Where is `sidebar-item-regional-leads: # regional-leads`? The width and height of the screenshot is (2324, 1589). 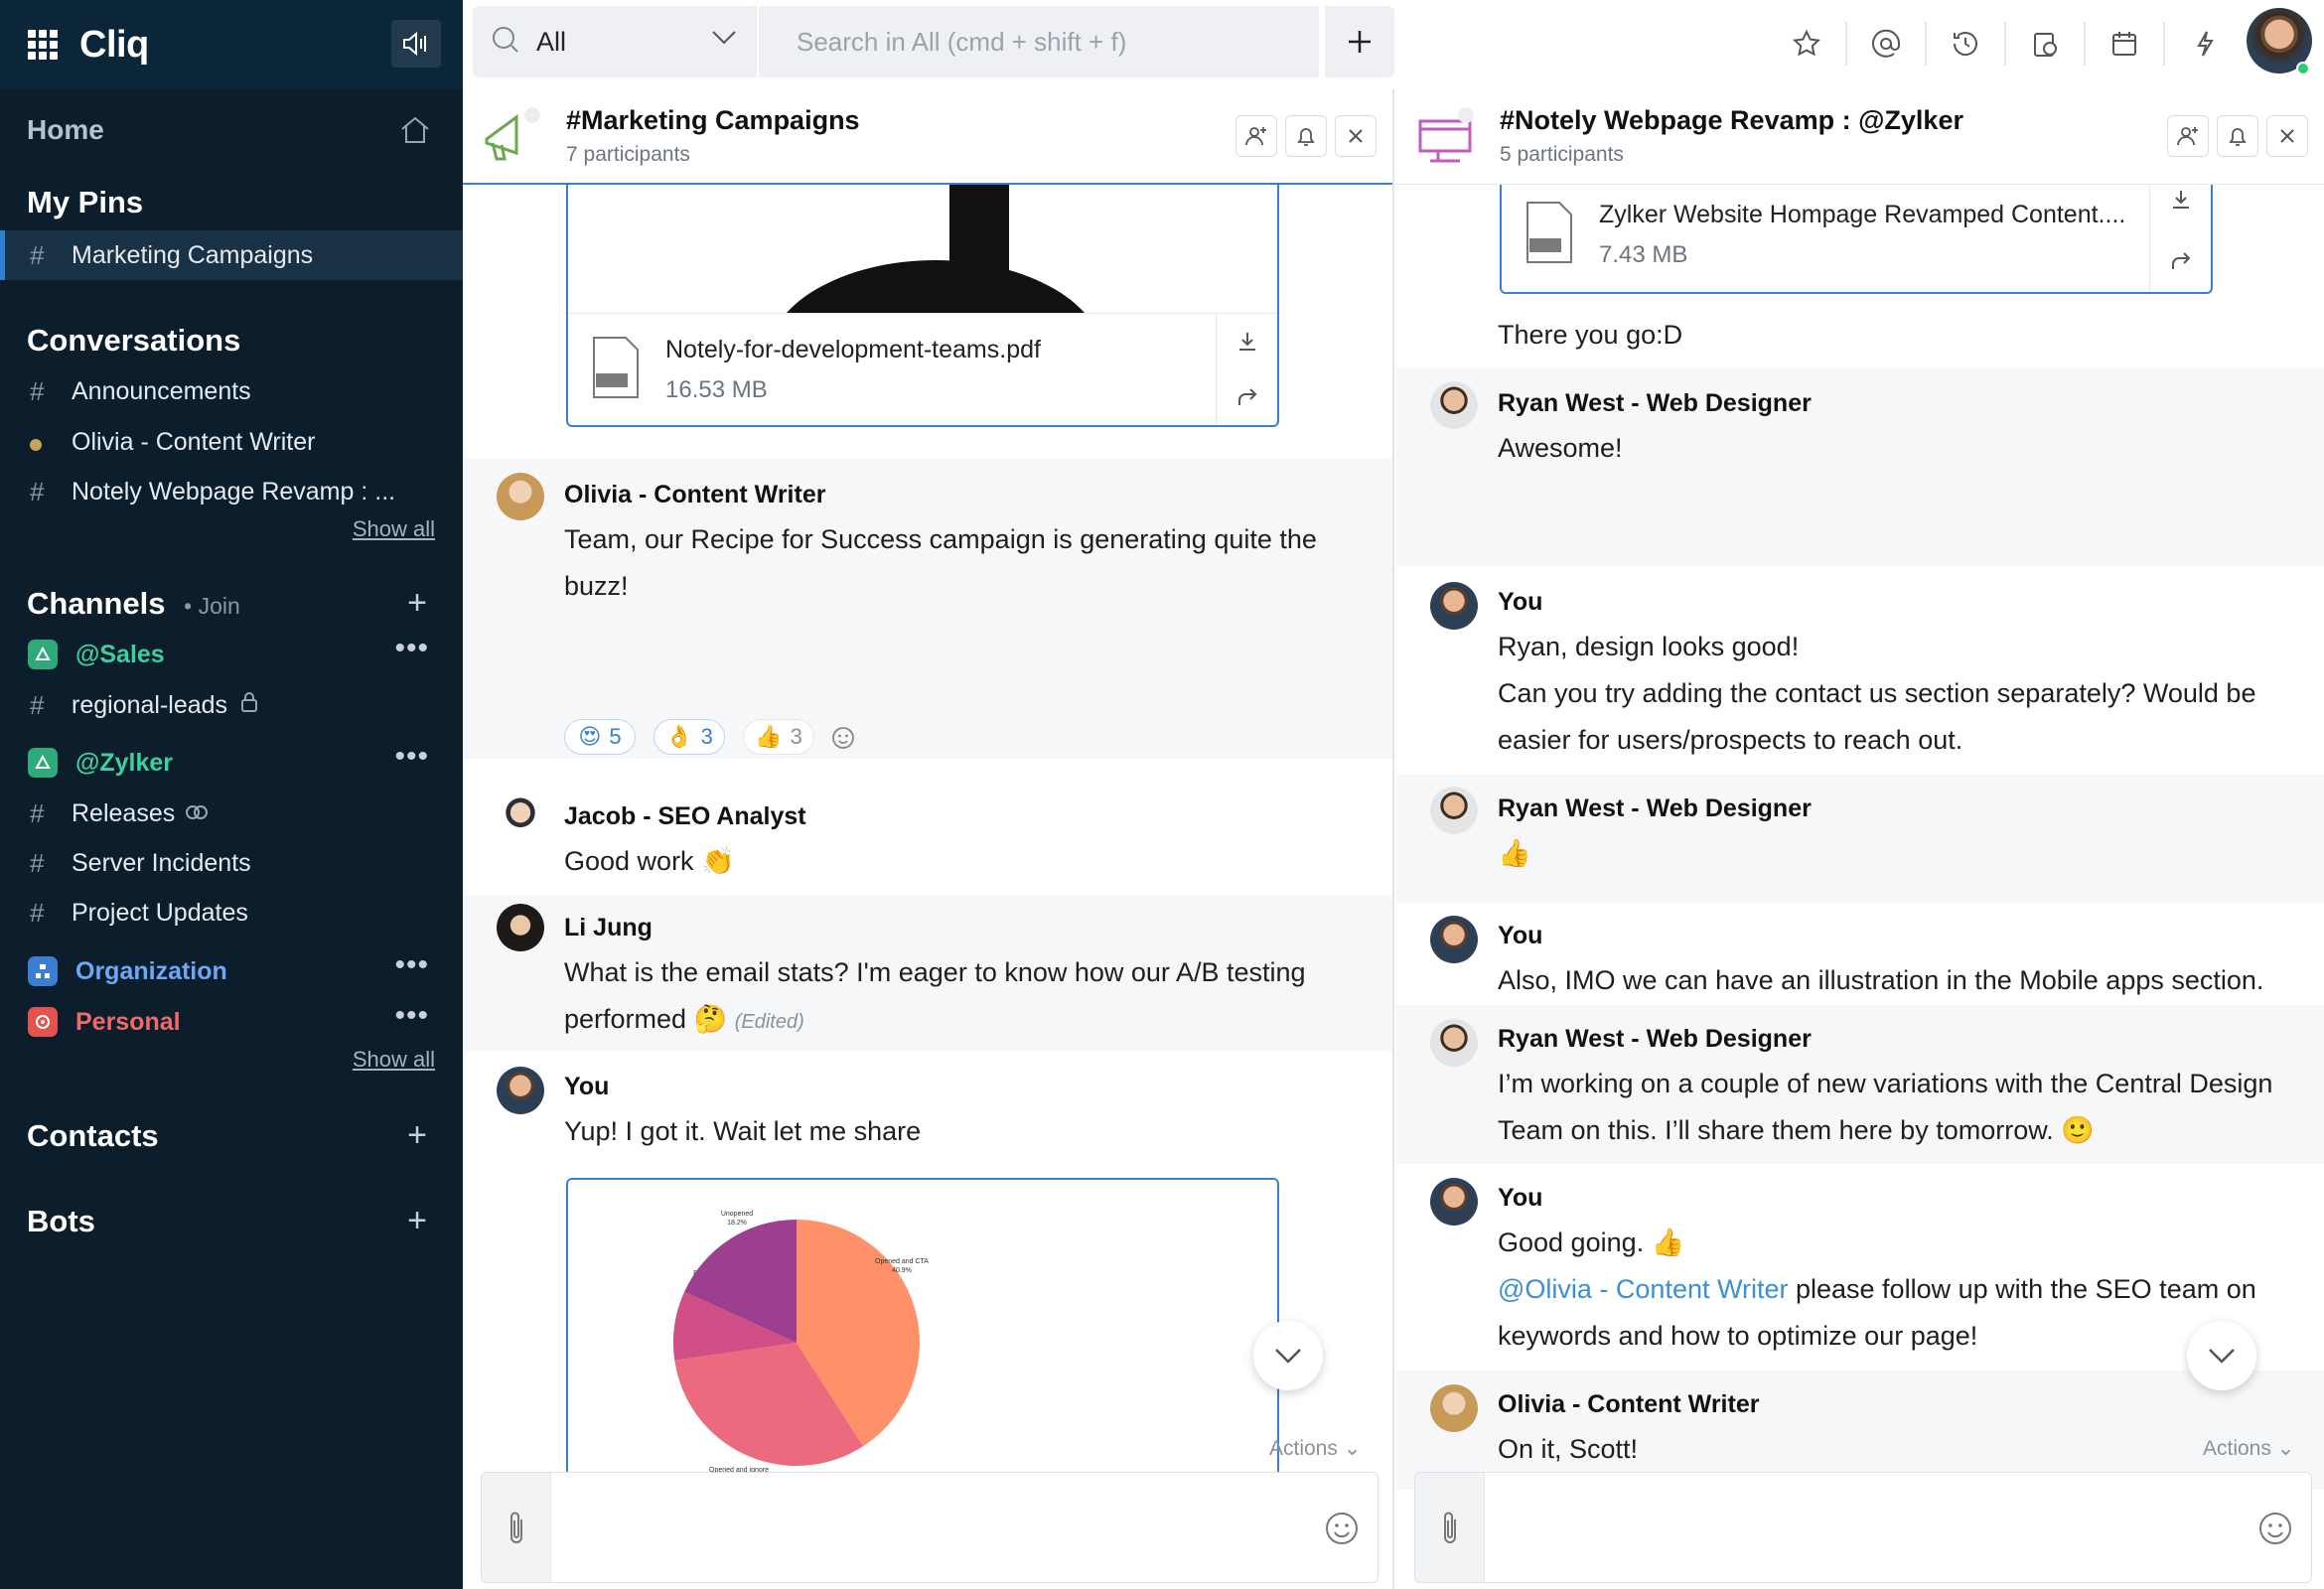 sidebar-item-regional-leads: # regional-leads is located at coordinates (231, 705).